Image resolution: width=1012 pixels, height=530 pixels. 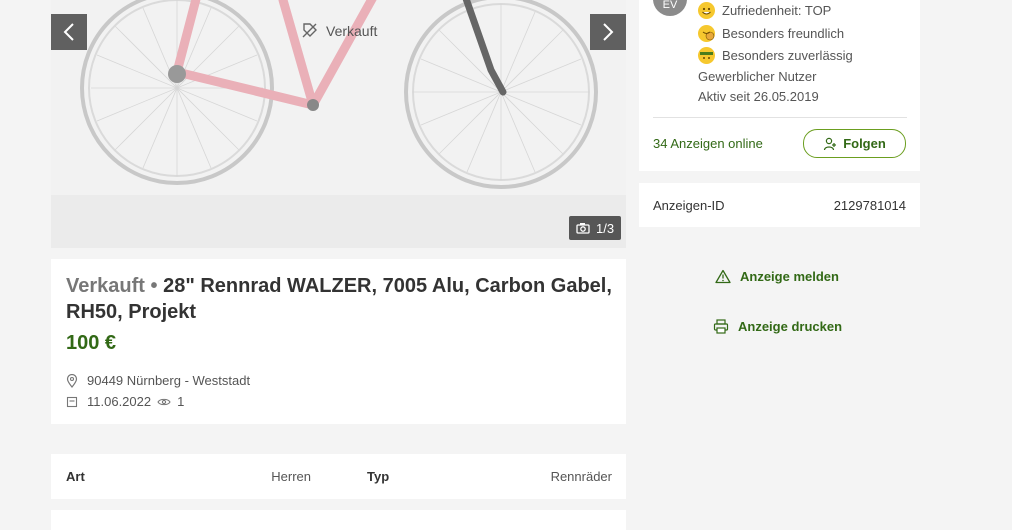 What do you see at coordinates (181, 401) in the screenshot?
I see `views-count: 1` at bounding box center [181, 401].